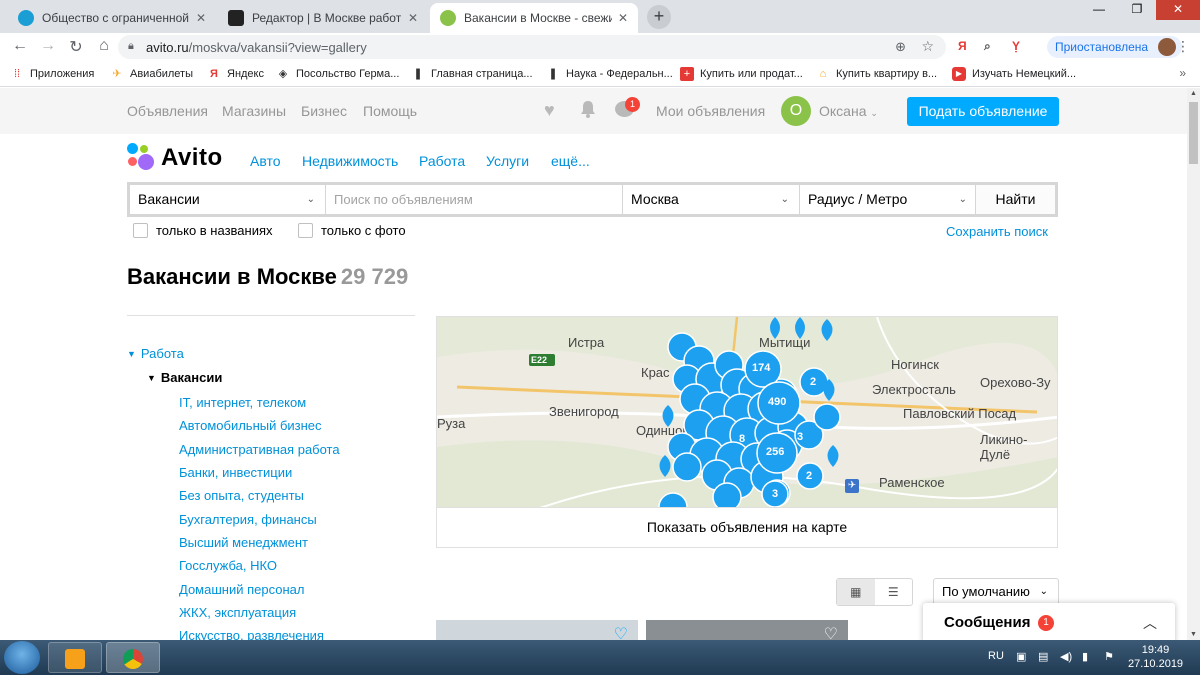 Image resolution: width=1200 pixels, height=675 pixels. Describe the element at coordinates (155, 353) in the screenshot. I see `sidebar-section-jobs: ▼ Работа` at that location.